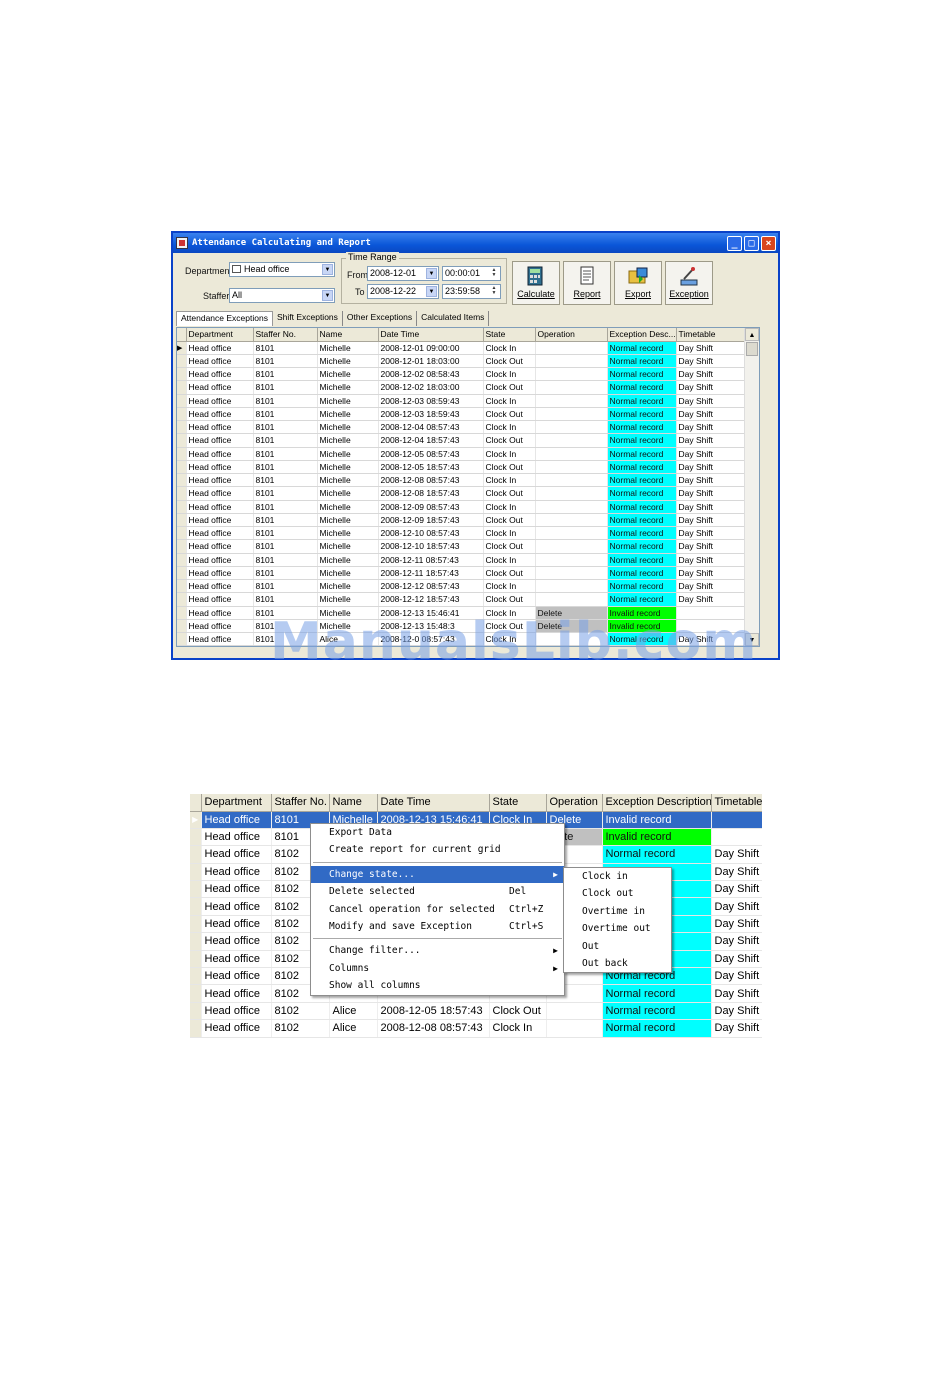 The image size is (950, 1393). I want to click on menu-item-create-report-for-current-grid: Create report for current grid, so click(437, 849).